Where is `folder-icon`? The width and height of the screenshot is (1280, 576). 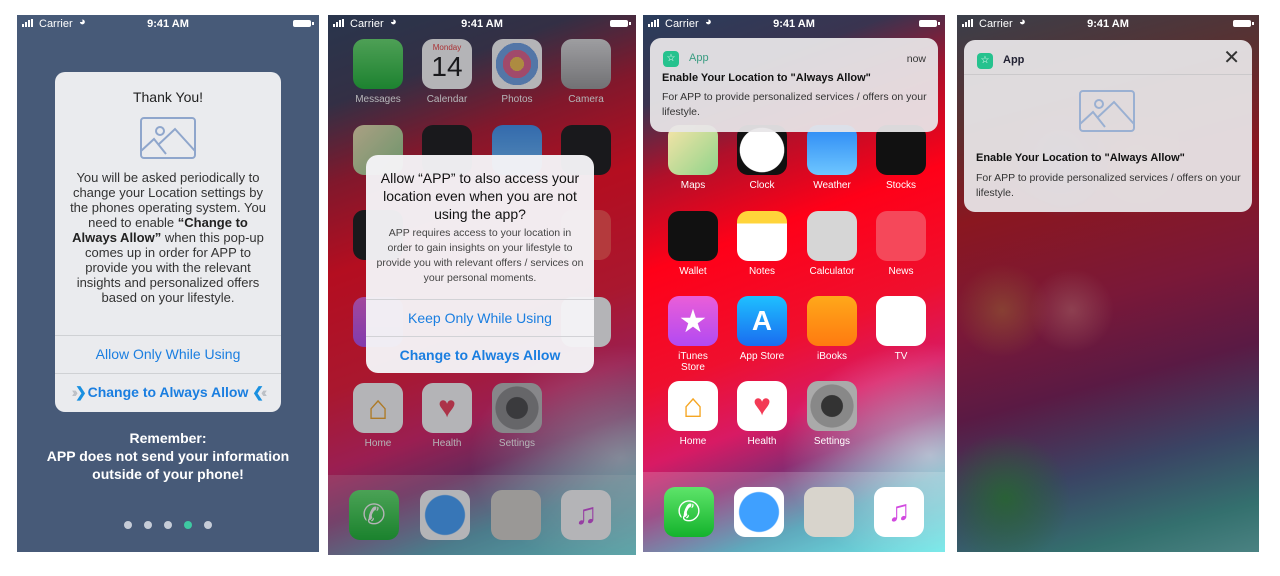
folder-icon is located at coordinates (901, 321).